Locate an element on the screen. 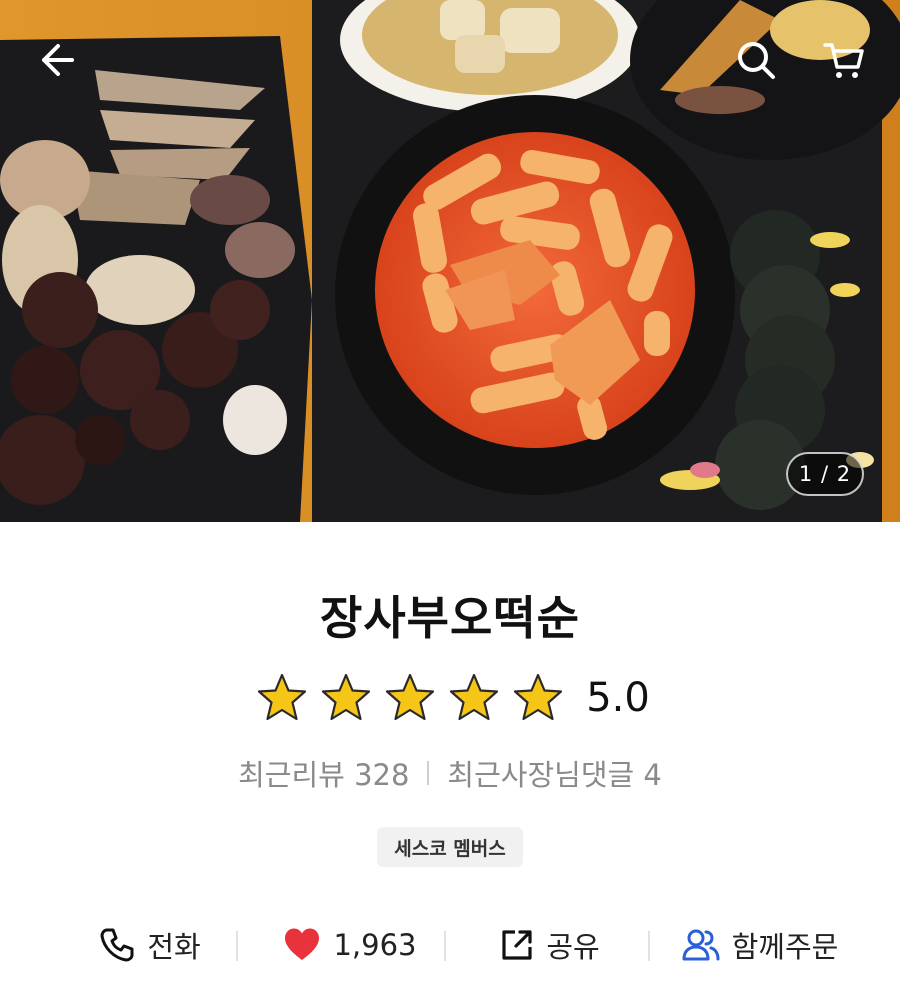  rating-row: 5.0 is located at coordinates (450, 698).